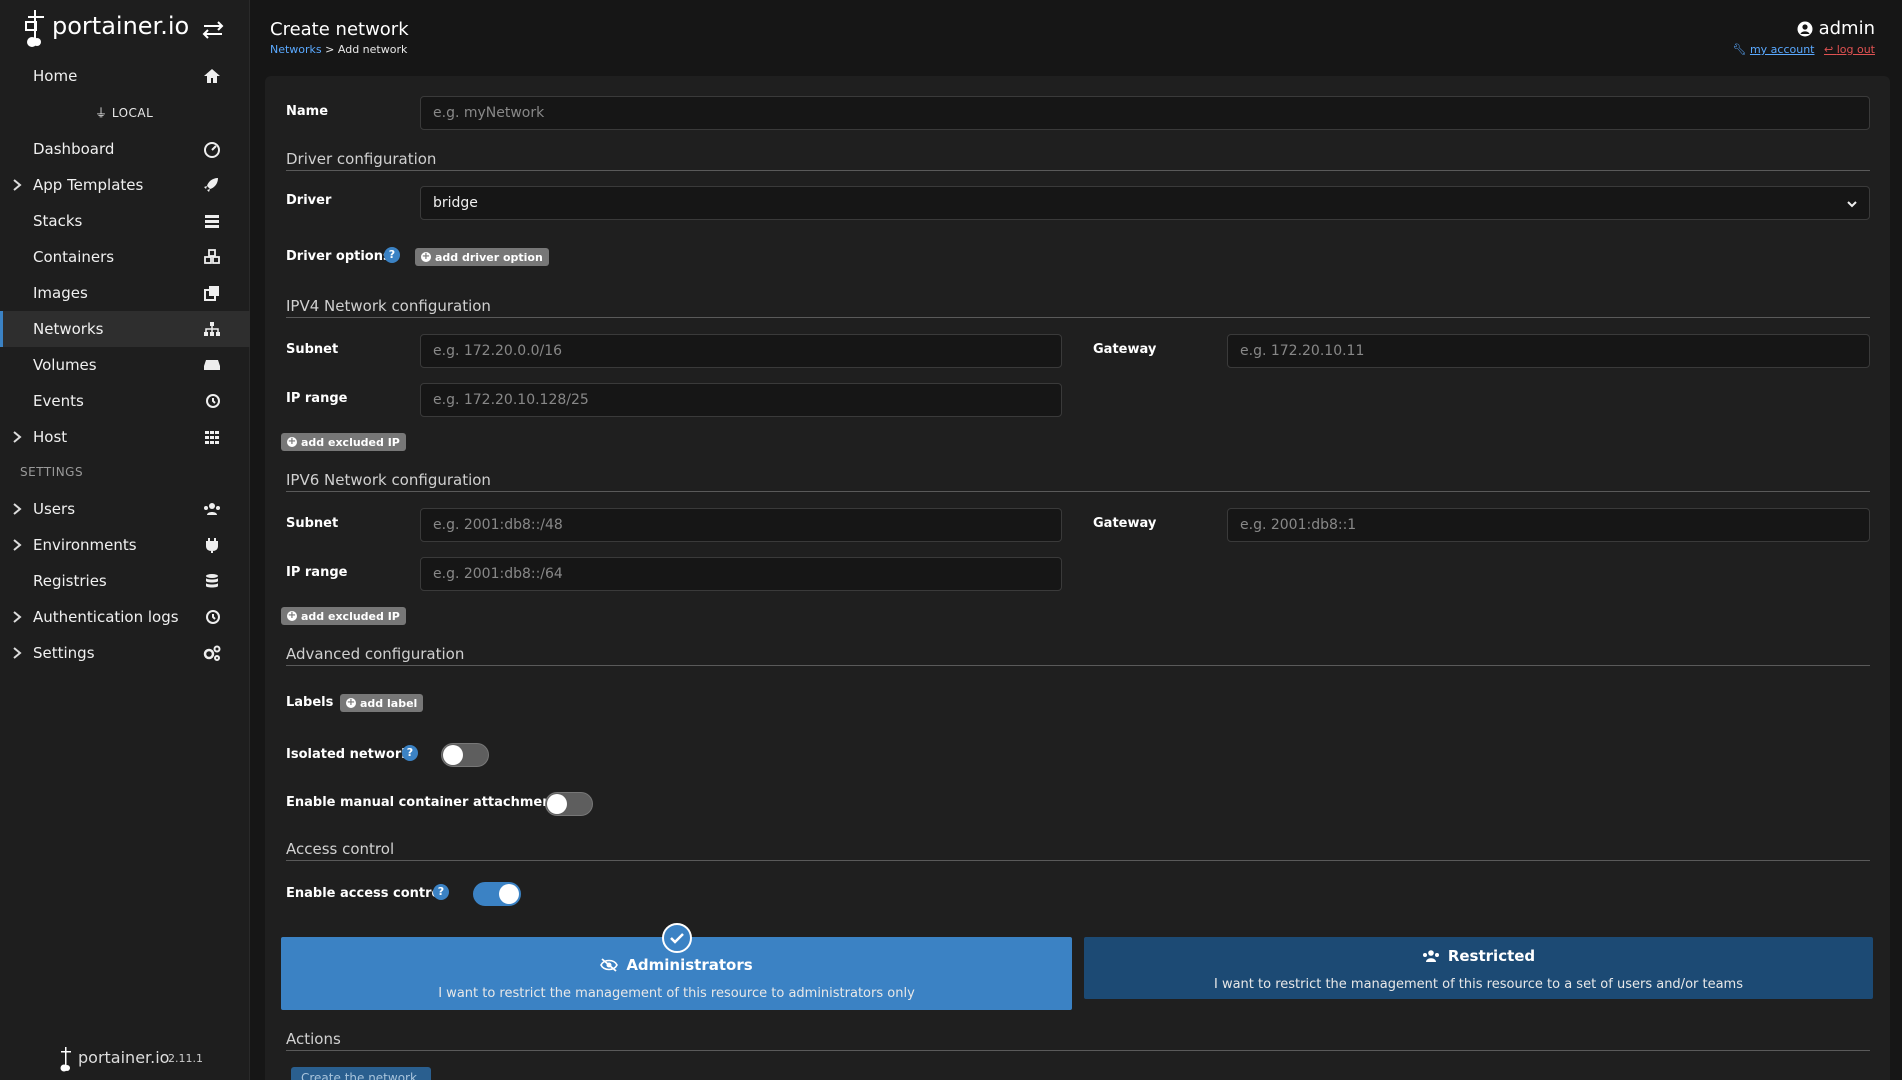 The image size is (1902, 1080). I want to click on sidebar-item-registries: Registries, so click(125, 581).